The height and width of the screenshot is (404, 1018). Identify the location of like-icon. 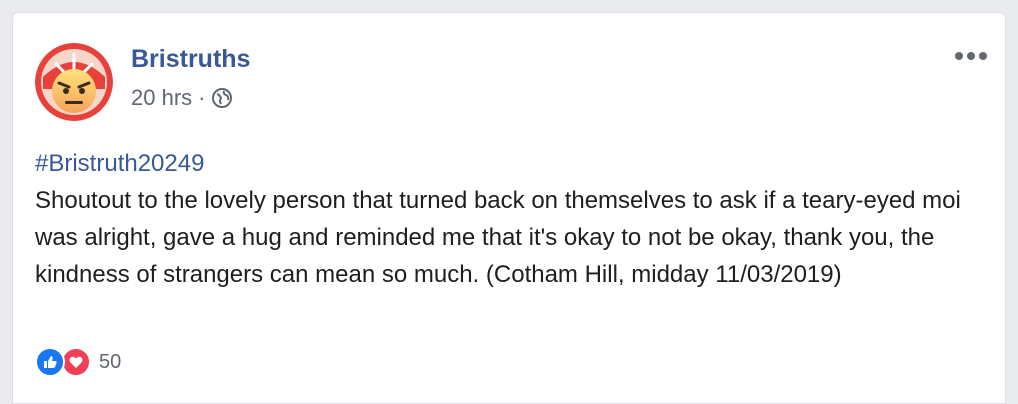
(50, 362).